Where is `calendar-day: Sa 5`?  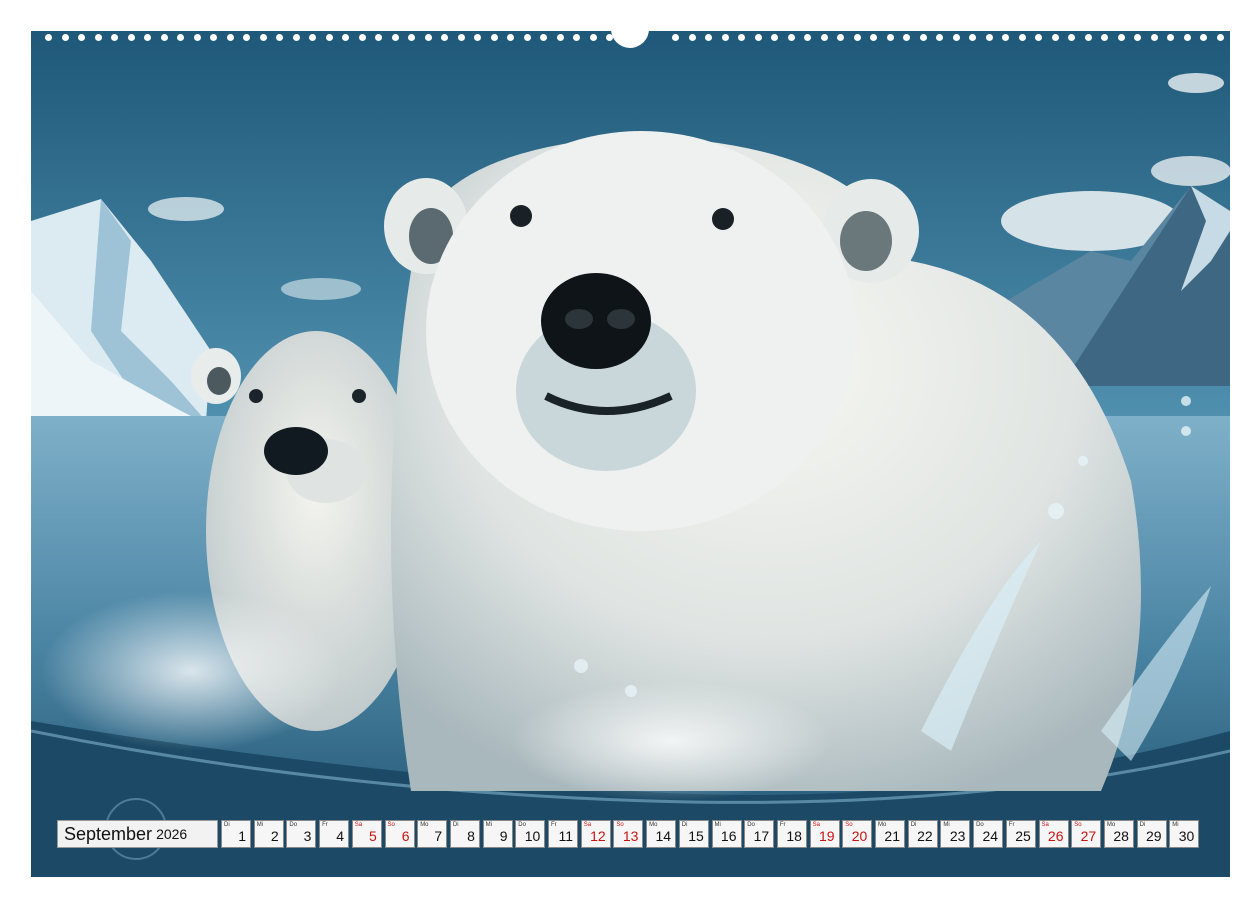
calendar-day: Sa 5 is located at coordinates (366, 834).